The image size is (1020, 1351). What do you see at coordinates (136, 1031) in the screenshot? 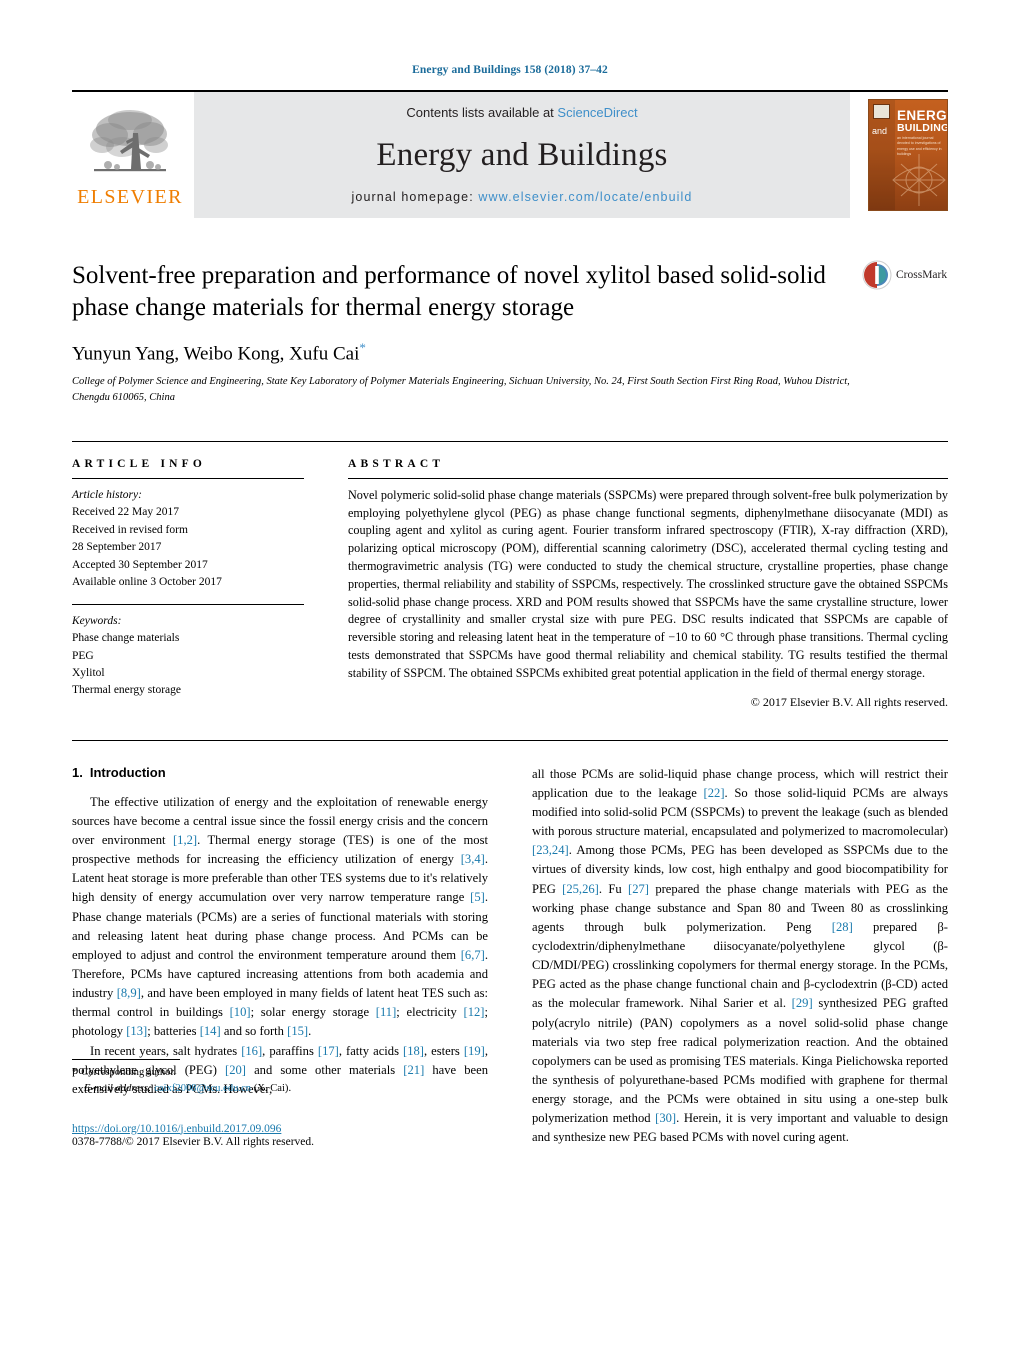
I see `citation-ref: [13]` at bounding box center [136, 1031].